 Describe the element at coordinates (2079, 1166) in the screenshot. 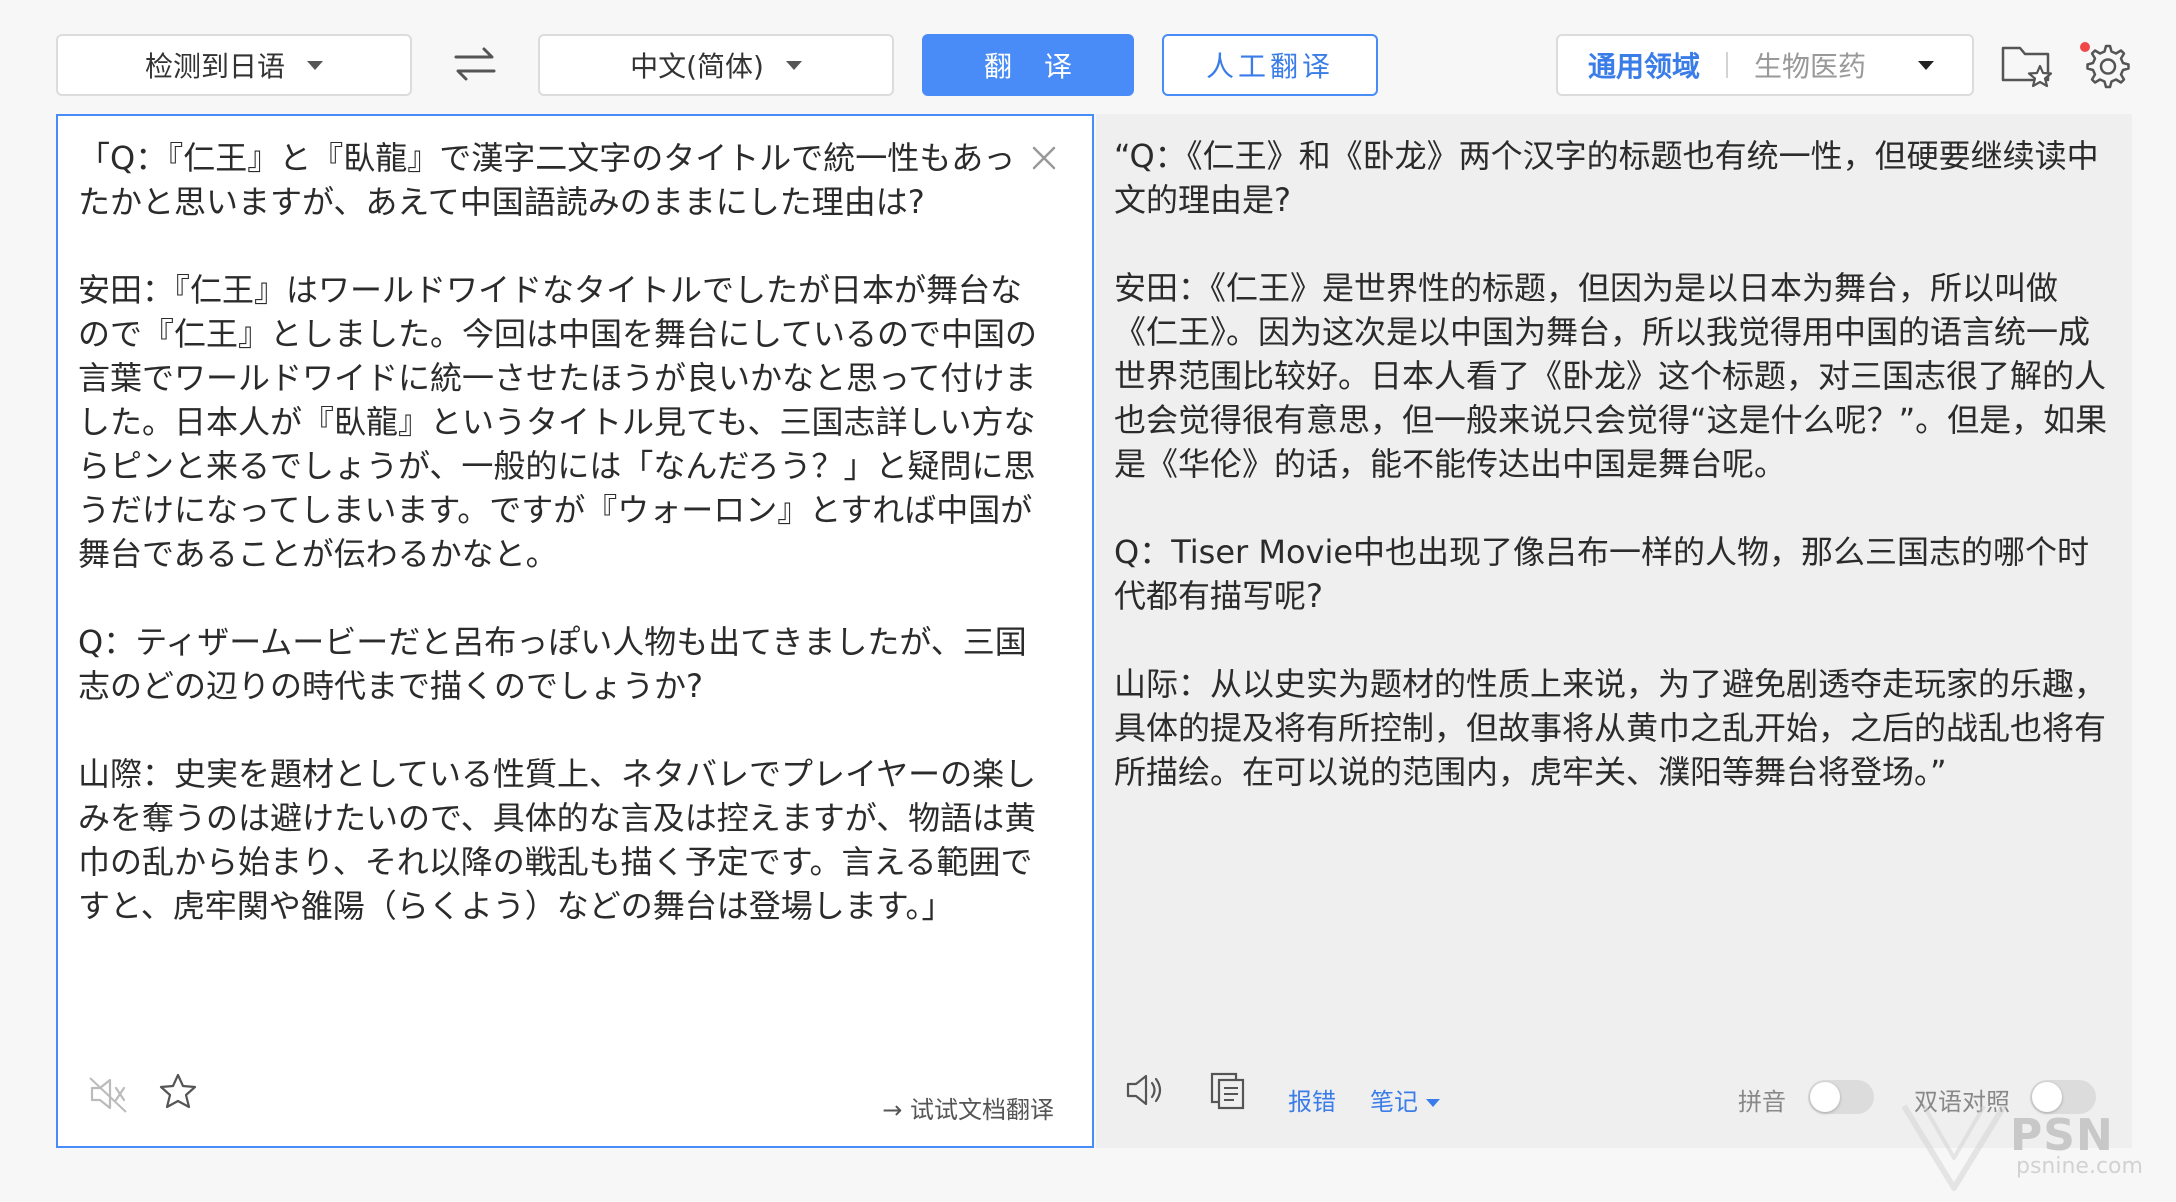

I see `watermark-subtext: psnine.com` at that location.